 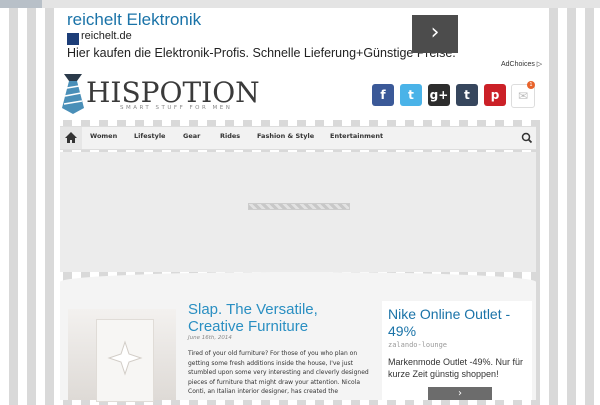 I want to click on mail-badge: 1, so click(x=531, y=85).